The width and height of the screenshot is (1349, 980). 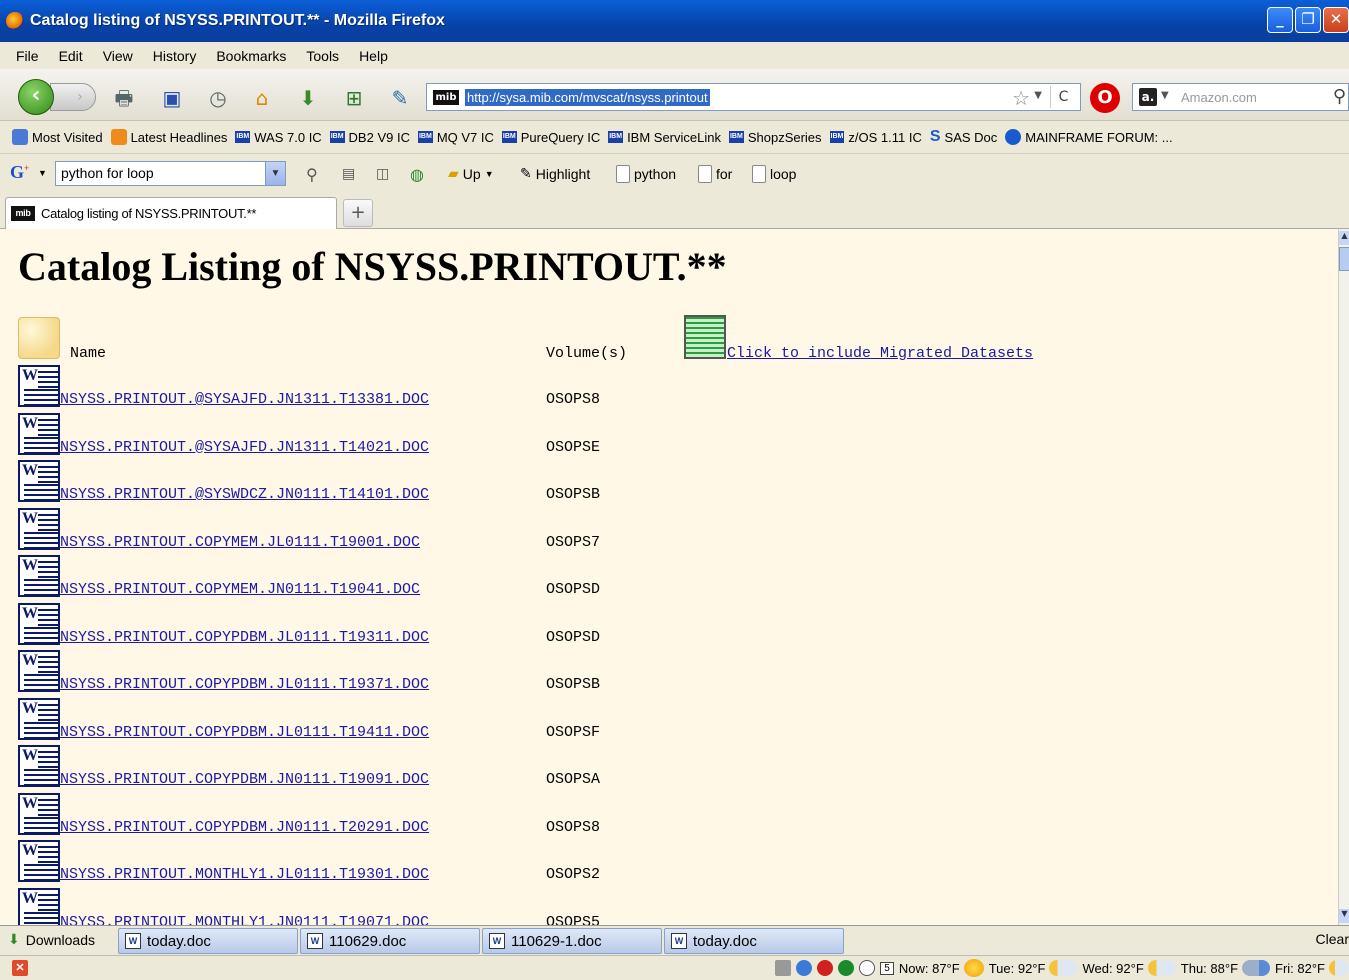 I want to click on weather-tue: Tue: 92°F, so click(x=1033, y=968).